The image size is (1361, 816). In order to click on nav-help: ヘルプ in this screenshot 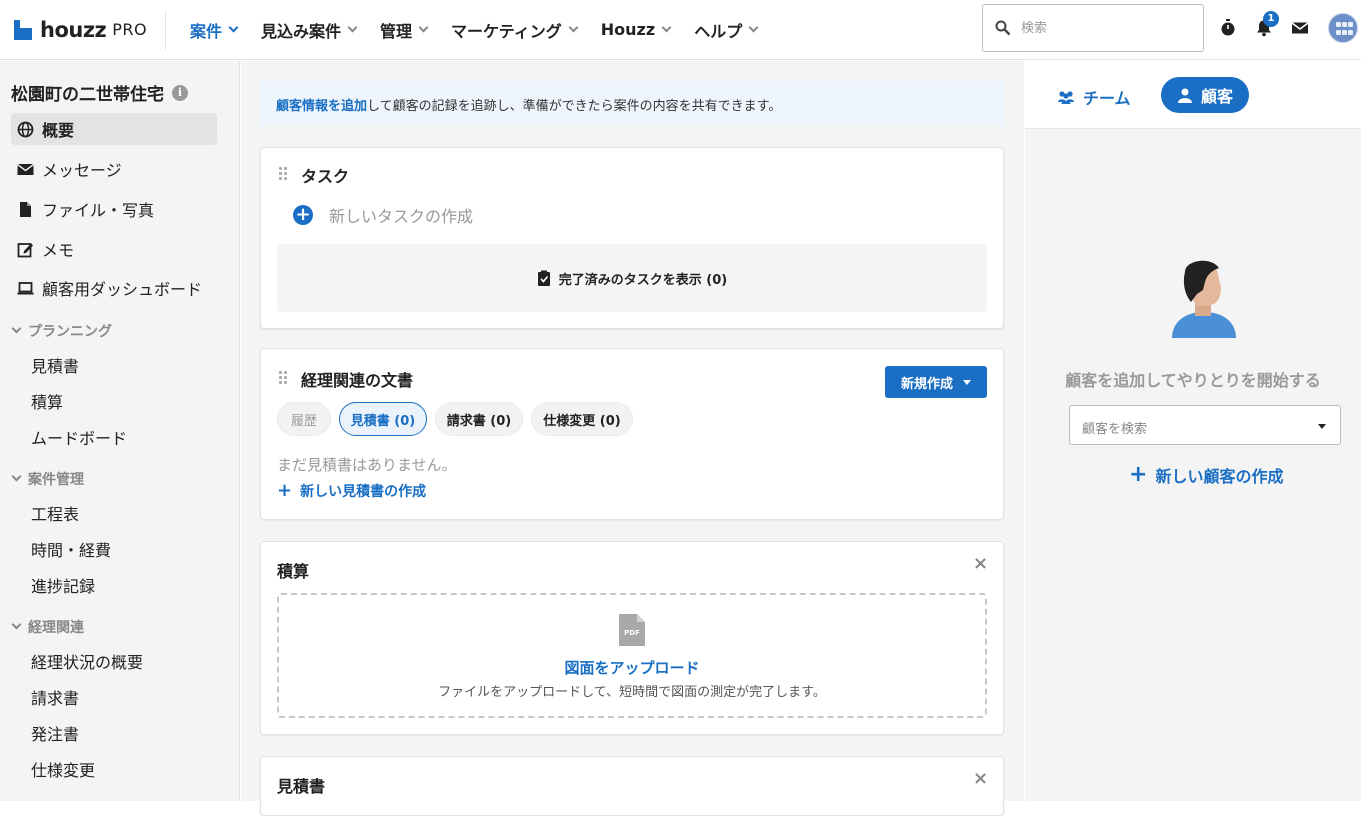, I will do `click(726, 30)`.